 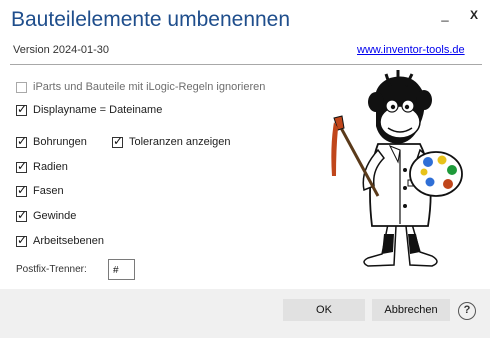 I want to click on fasen-checkbox: ✓ Fasen, so click(x=40, y=190).